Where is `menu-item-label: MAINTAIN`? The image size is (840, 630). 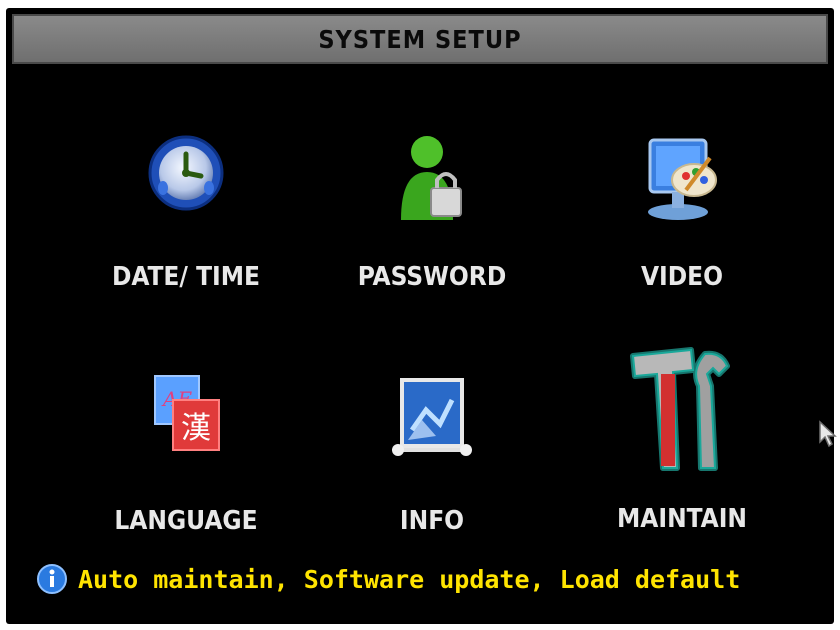
menu-item-label: MAINTAIN is located at coordinates (682, 519).